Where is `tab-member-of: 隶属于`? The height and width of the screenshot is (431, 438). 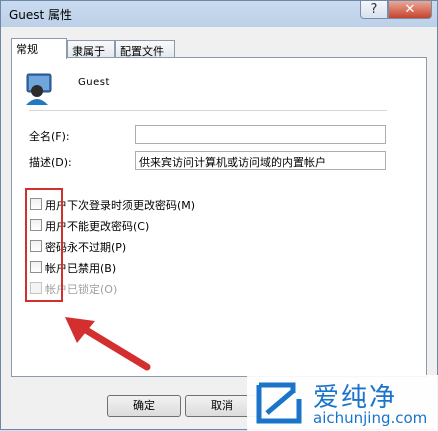
tab-member-of: 隶属于 is located at coordinates (91, 49).